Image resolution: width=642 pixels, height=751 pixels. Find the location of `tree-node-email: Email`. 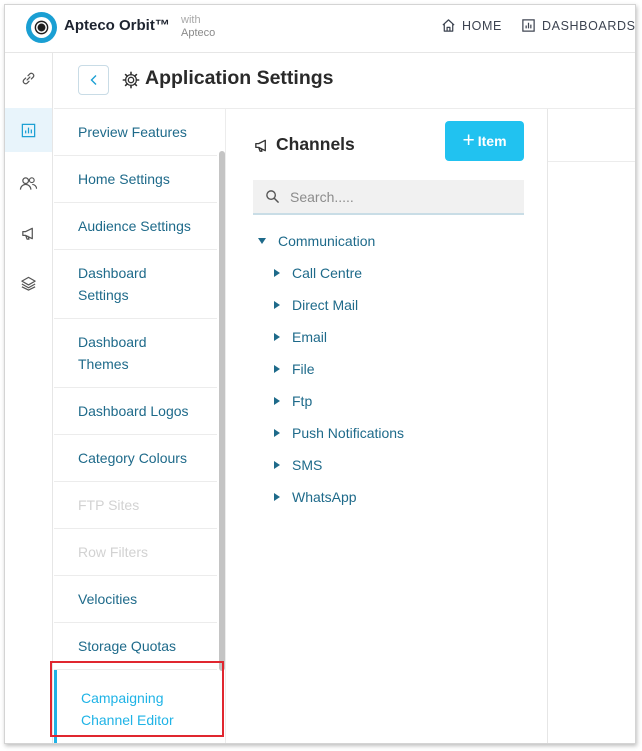

tree-node-email: Email is located at coordinates (300, 337).